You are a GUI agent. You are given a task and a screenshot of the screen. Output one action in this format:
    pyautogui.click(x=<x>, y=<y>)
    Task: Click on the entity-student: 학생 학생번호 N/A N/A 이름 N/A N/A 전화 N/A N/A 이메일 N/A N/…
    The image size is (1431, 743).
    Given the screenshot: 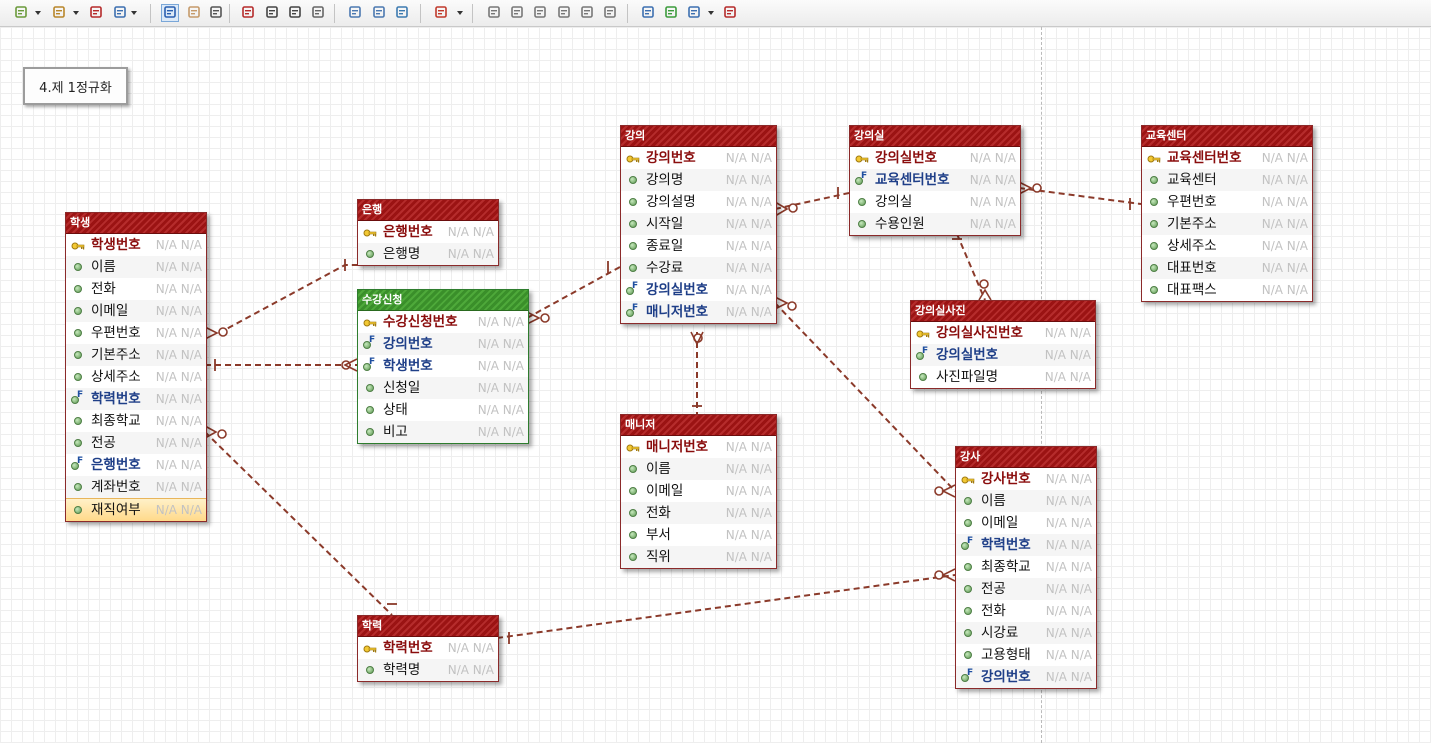 What is the action you would take?
    pyautogui.click(x=136, y=367)
    